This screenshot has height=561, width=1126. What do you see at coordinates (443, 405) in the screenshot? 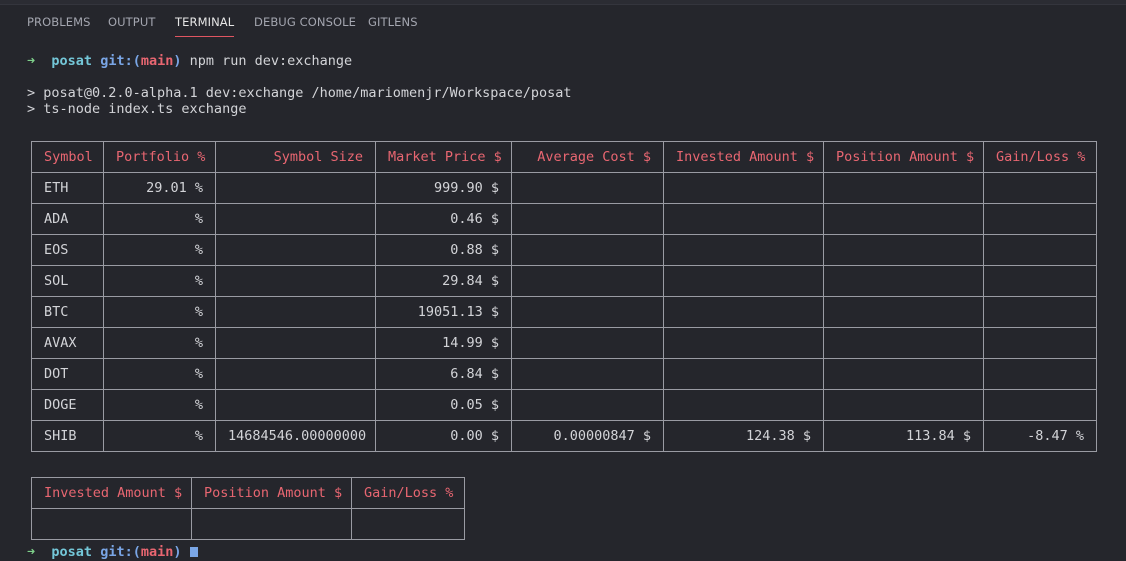
I see `table-cell: 0.05 $` at bounding box center [443, 405].